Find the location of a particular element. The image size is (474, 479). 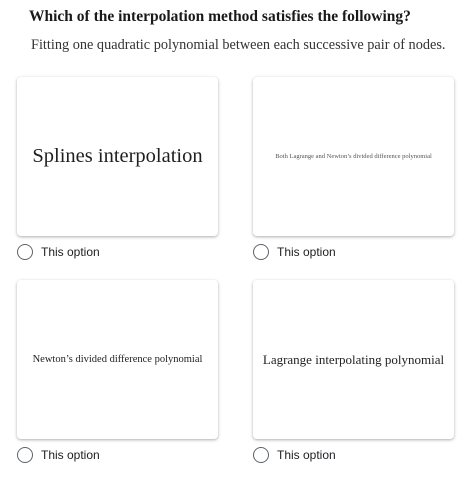

option-card-text: Lagrange interpolating polynomial is located at coordinates (353, 359).